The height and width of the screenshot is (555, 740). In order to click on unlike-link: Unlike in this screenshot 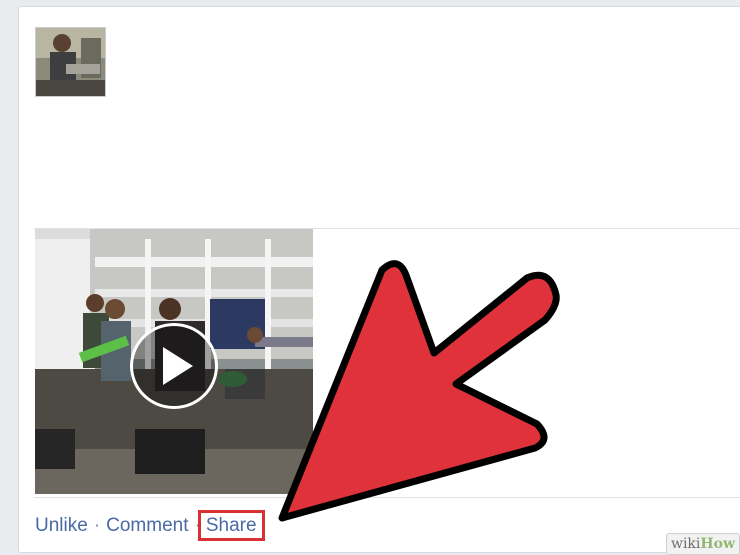, I will do `click(61, 525)`.